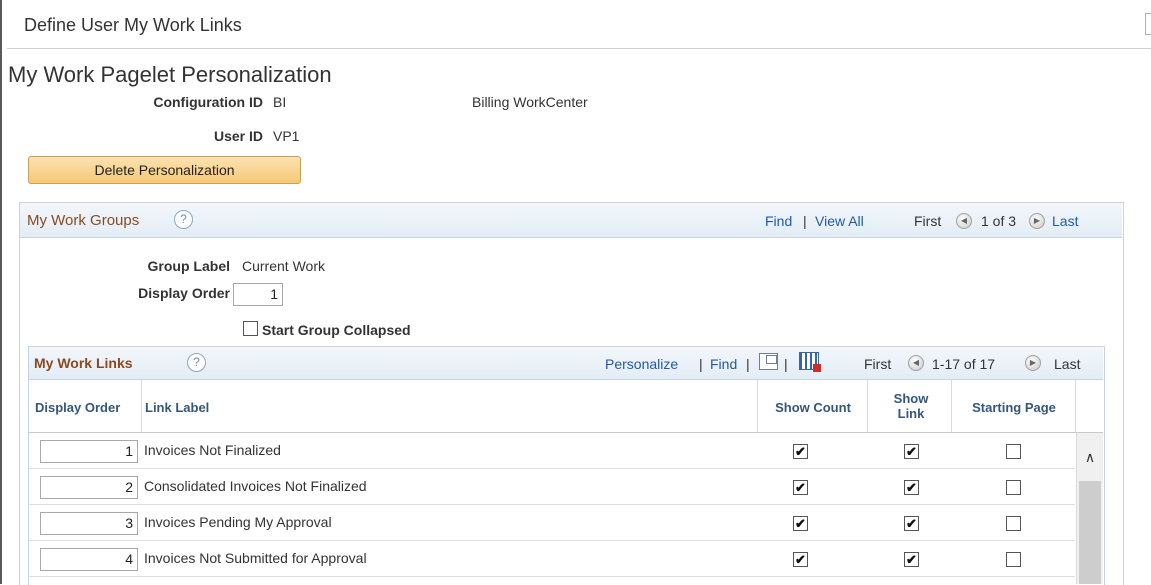 This screenshot has width=1151, height=585. What do you see at coordinates (911, 413) in the screenshot?
I see `col-show-link-line2: Link` at bounding box center [911, 413].